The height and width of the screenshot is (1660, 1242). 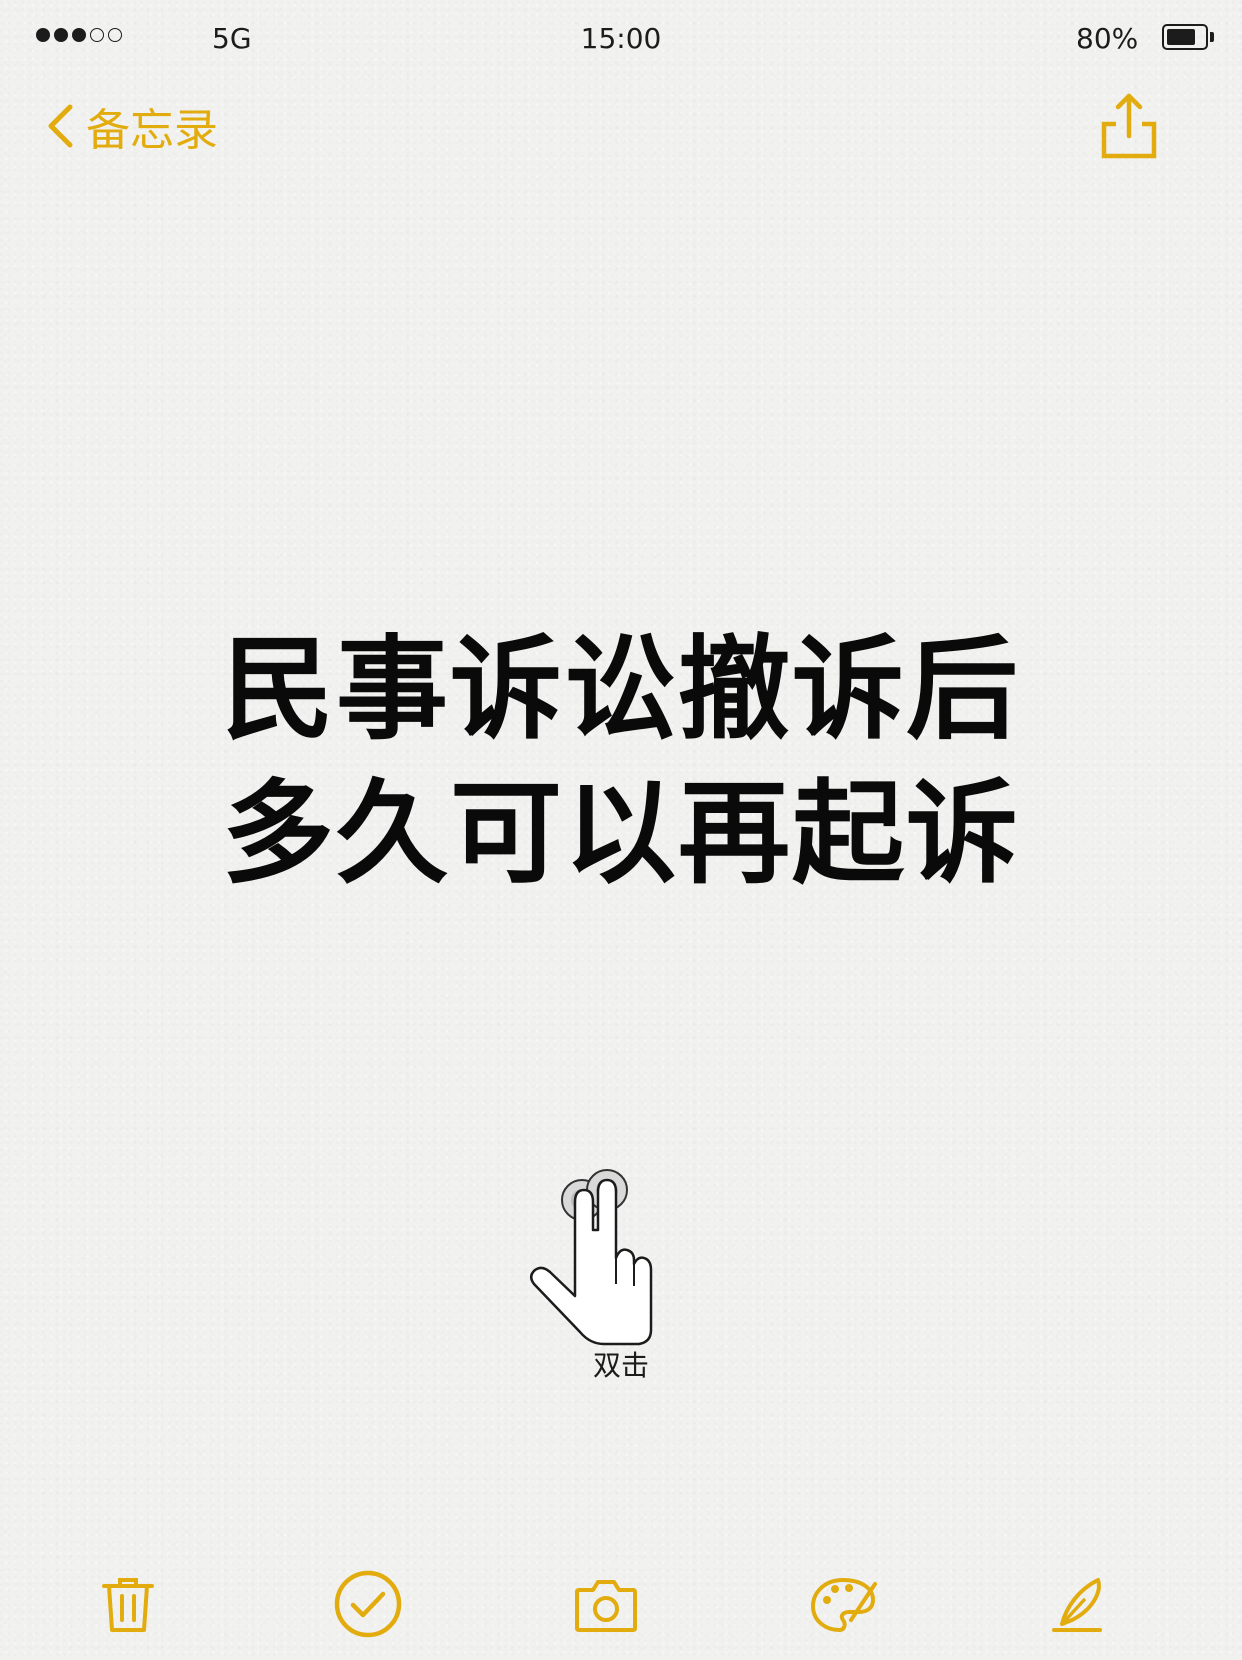 I want to click on delete-button, so click(x=128, y=1604).